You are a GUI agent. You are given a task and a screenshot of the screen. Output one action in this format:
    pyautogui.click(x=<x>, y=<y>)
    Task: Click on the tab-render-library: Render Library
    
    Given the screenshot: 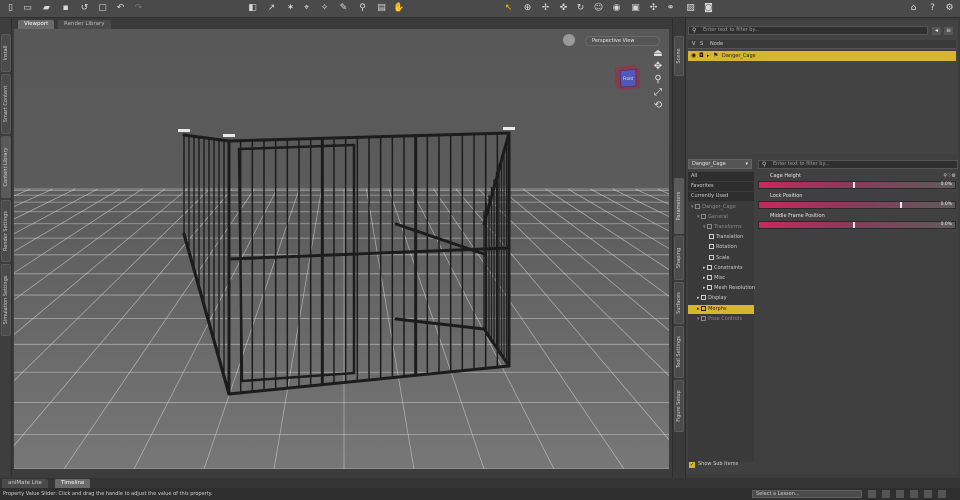 What is the action you would take?
    pyautogui.click(x=84, y=24)
    